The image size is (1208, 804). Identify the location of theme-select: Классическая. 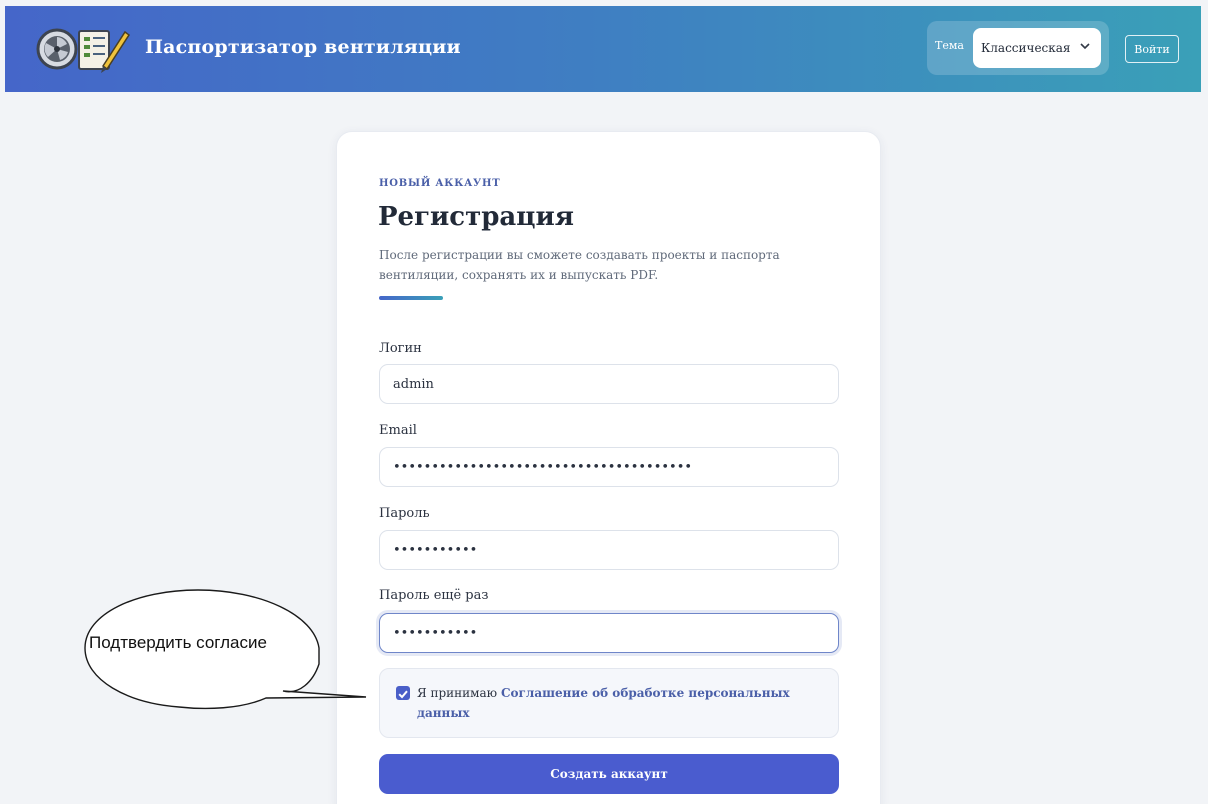
(1037, 48).